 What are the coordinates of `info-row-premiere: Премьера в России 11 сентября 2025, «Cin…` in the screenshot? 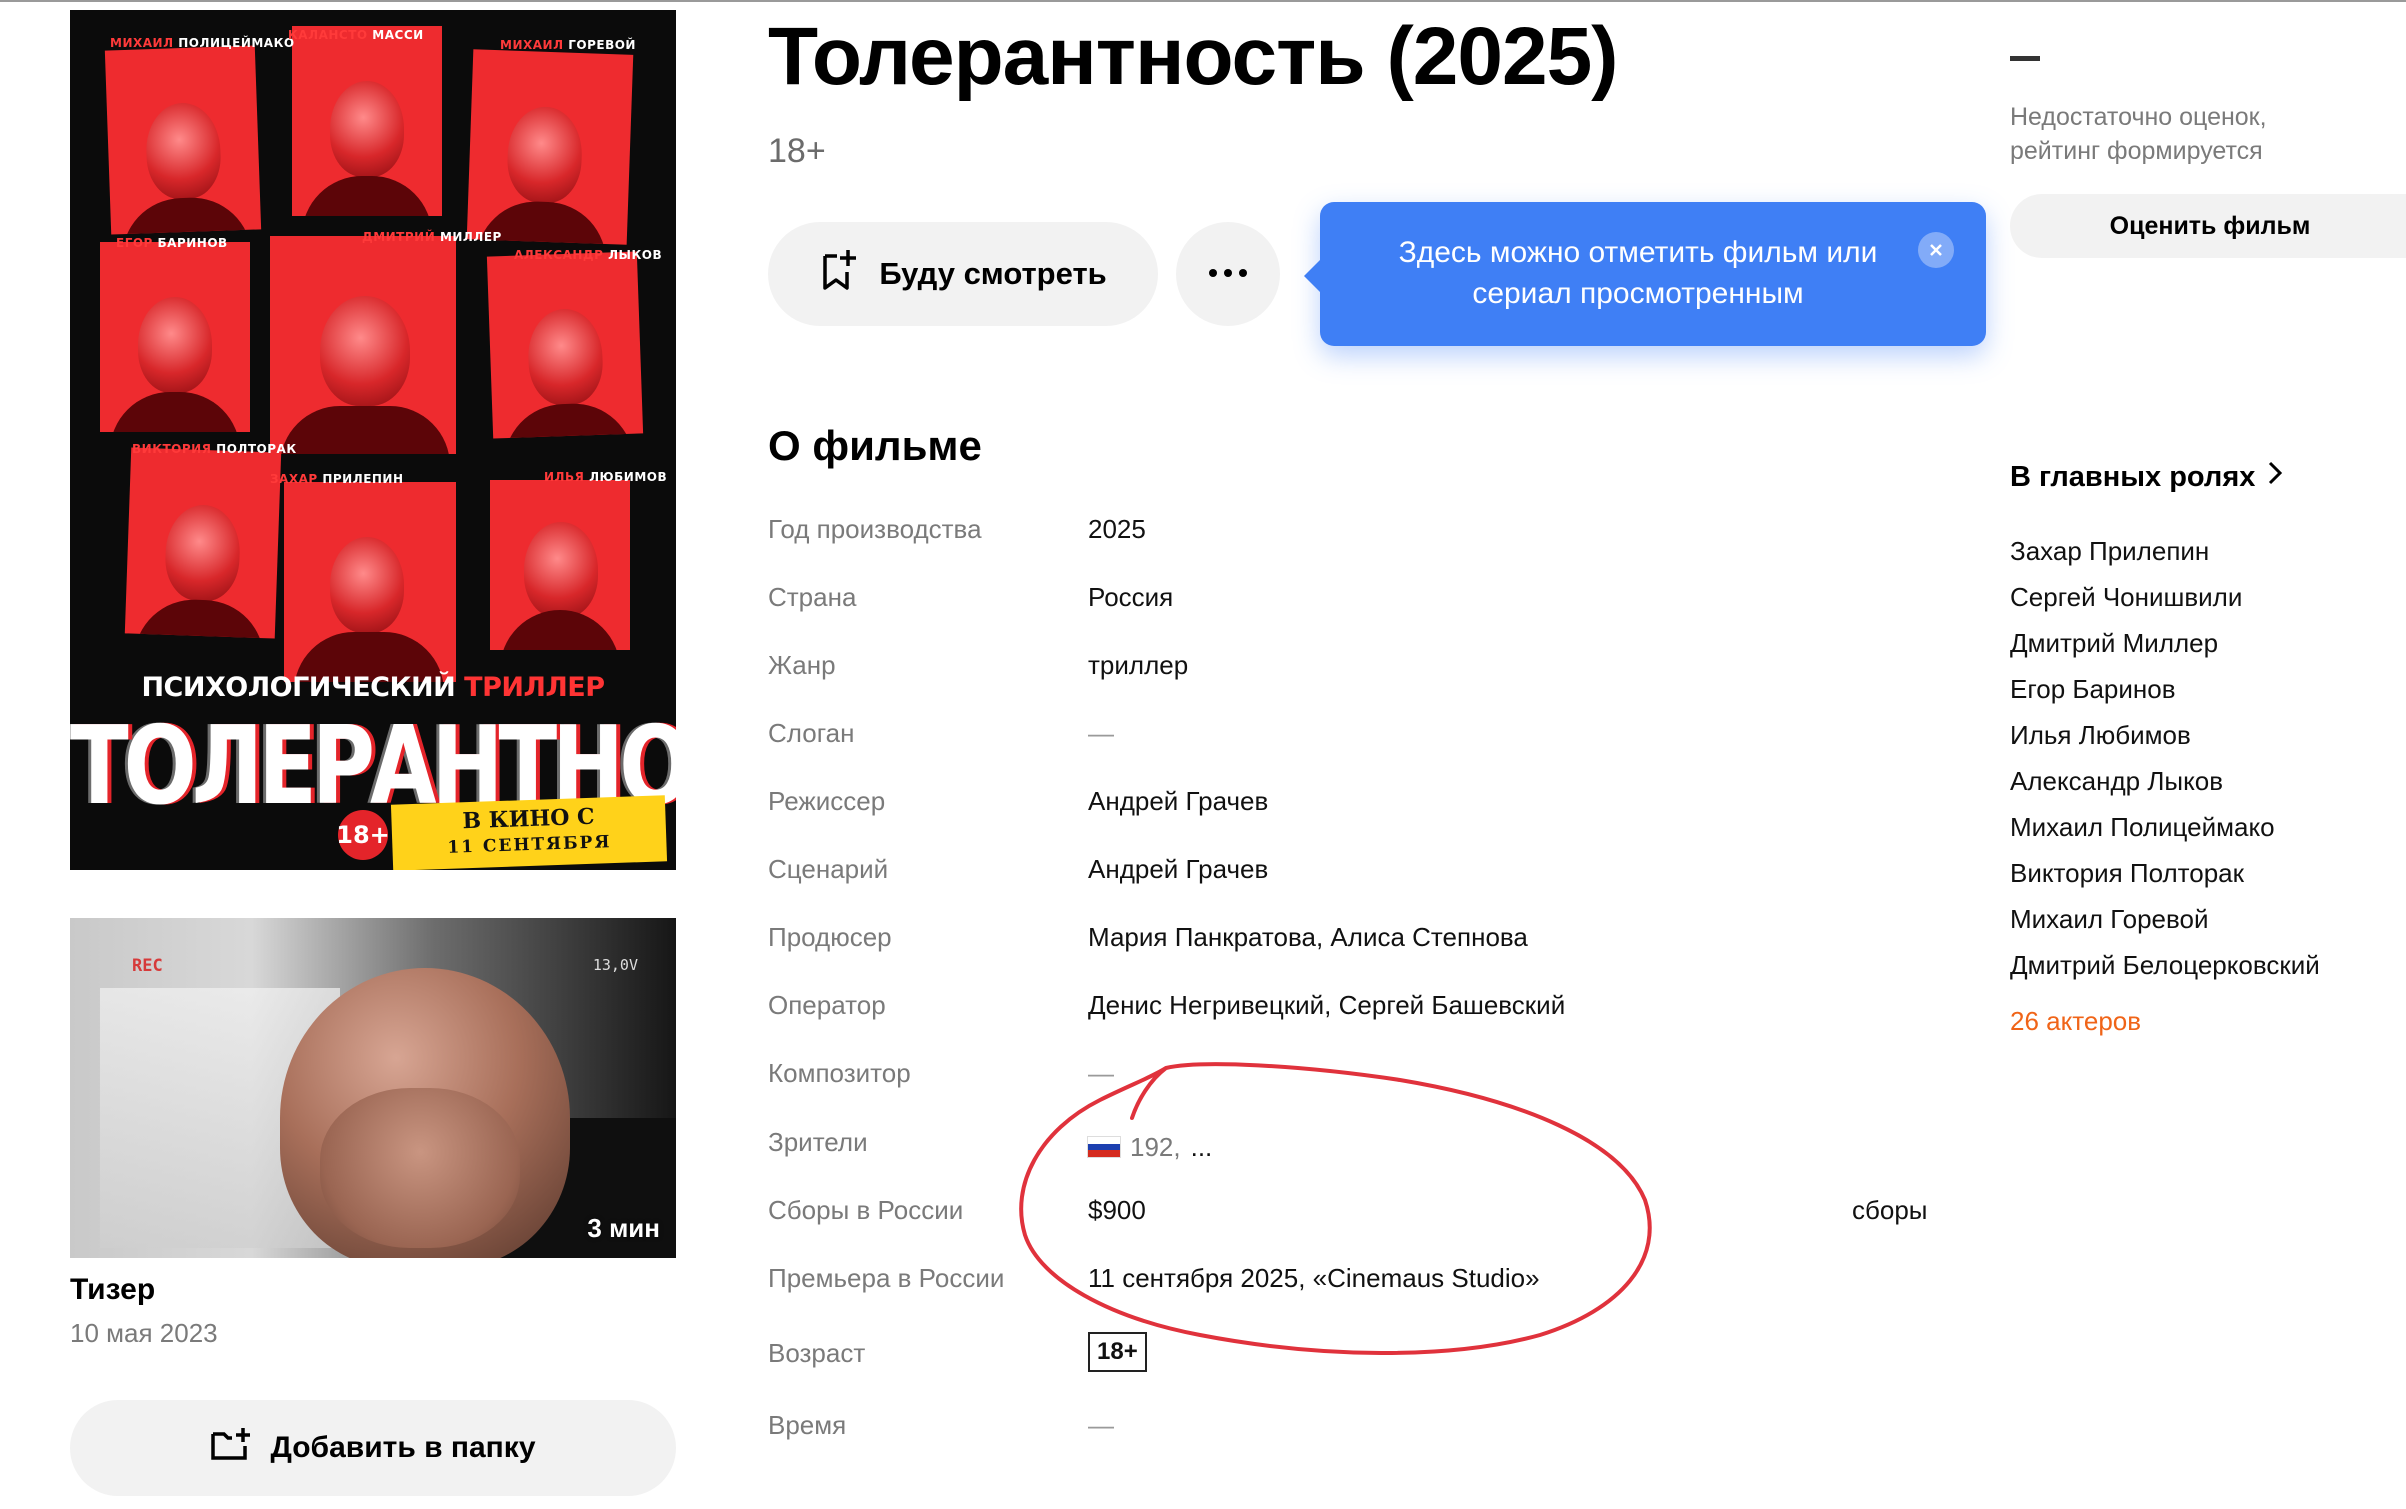 It's located at (1154, 1283).